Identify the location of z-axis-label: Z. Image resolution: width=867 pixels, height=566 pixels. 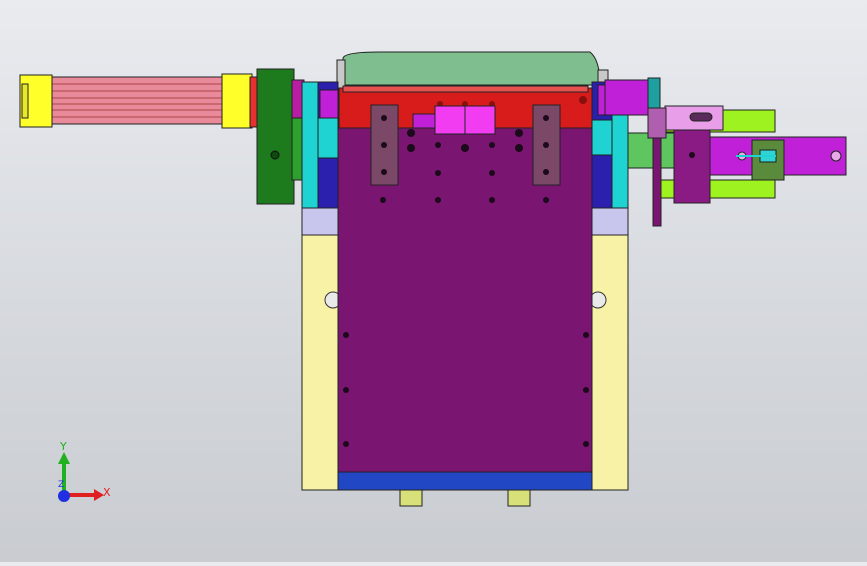
(61, 485).